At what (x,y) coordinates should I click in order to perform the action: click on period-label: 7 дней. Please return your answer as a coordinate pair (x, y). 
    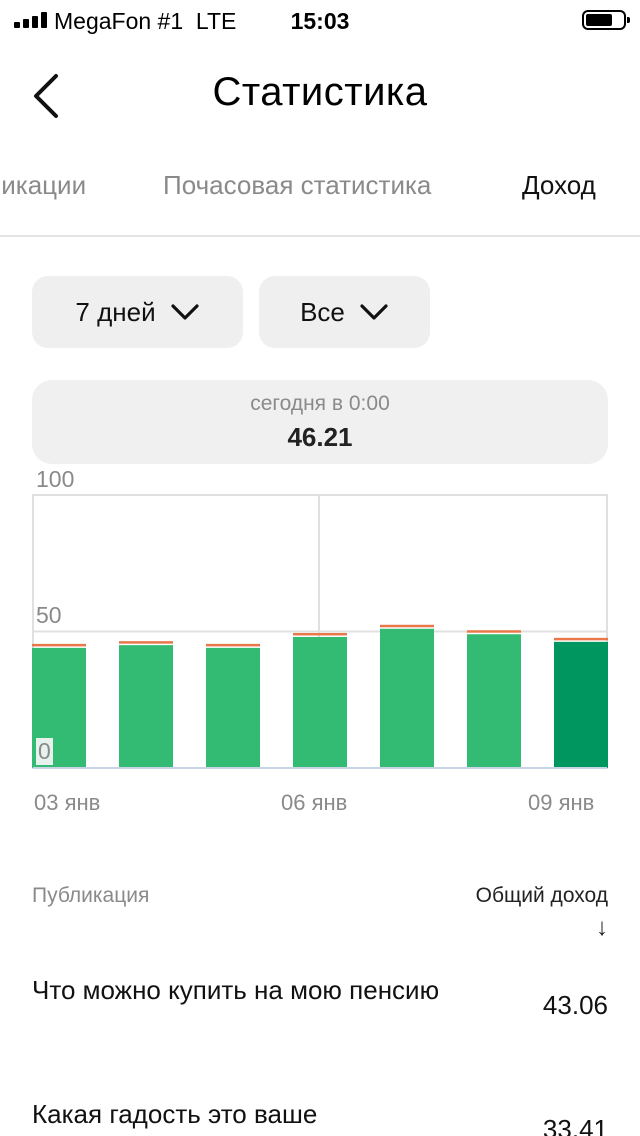
    Looking at the image, I should click on (115, 311).